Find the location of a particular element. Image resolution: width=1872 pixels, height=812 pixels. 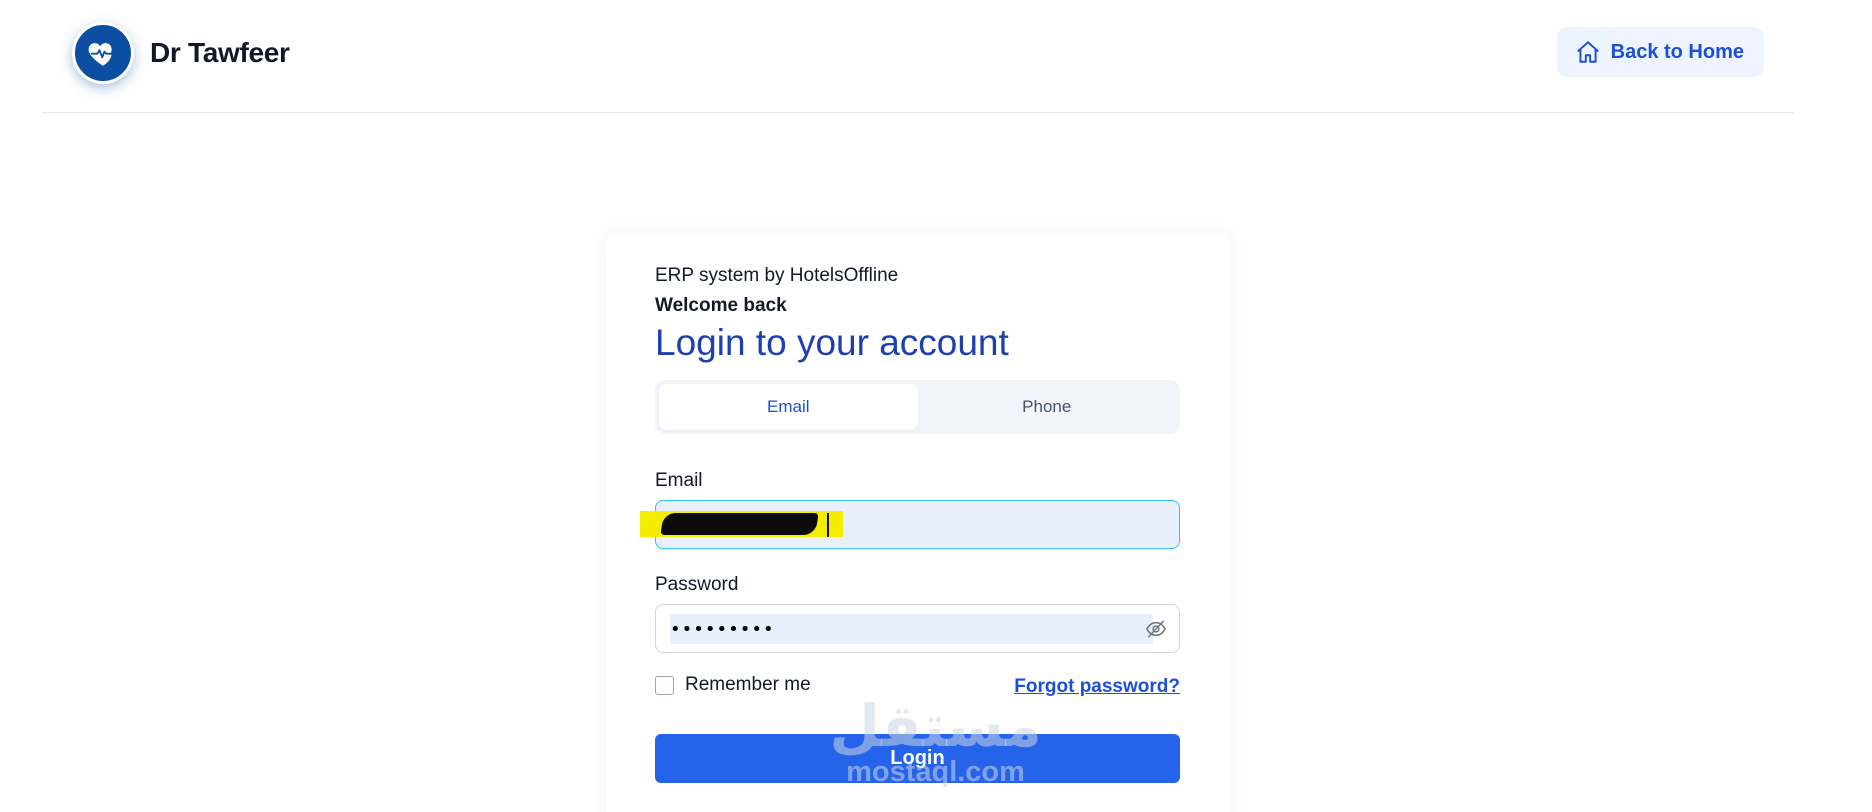

email-input is located at coordinates (917, 524).